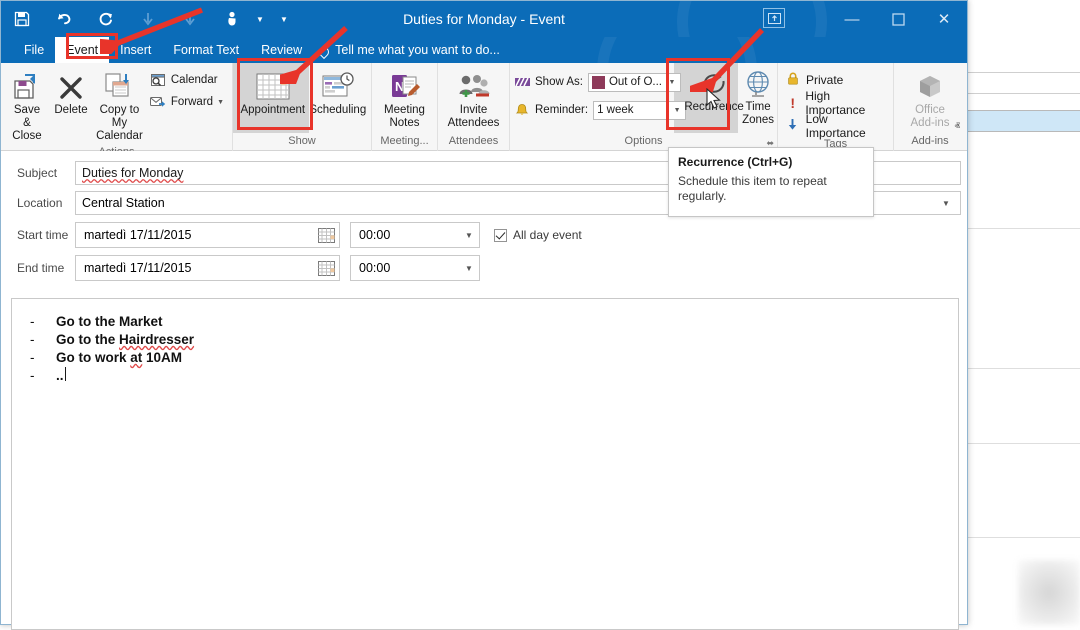 This screenshot has width=1080, height=630. Describe the element at coordinates (43, 235) in the screenshot. I see `start-time-label: Start time` at that location.